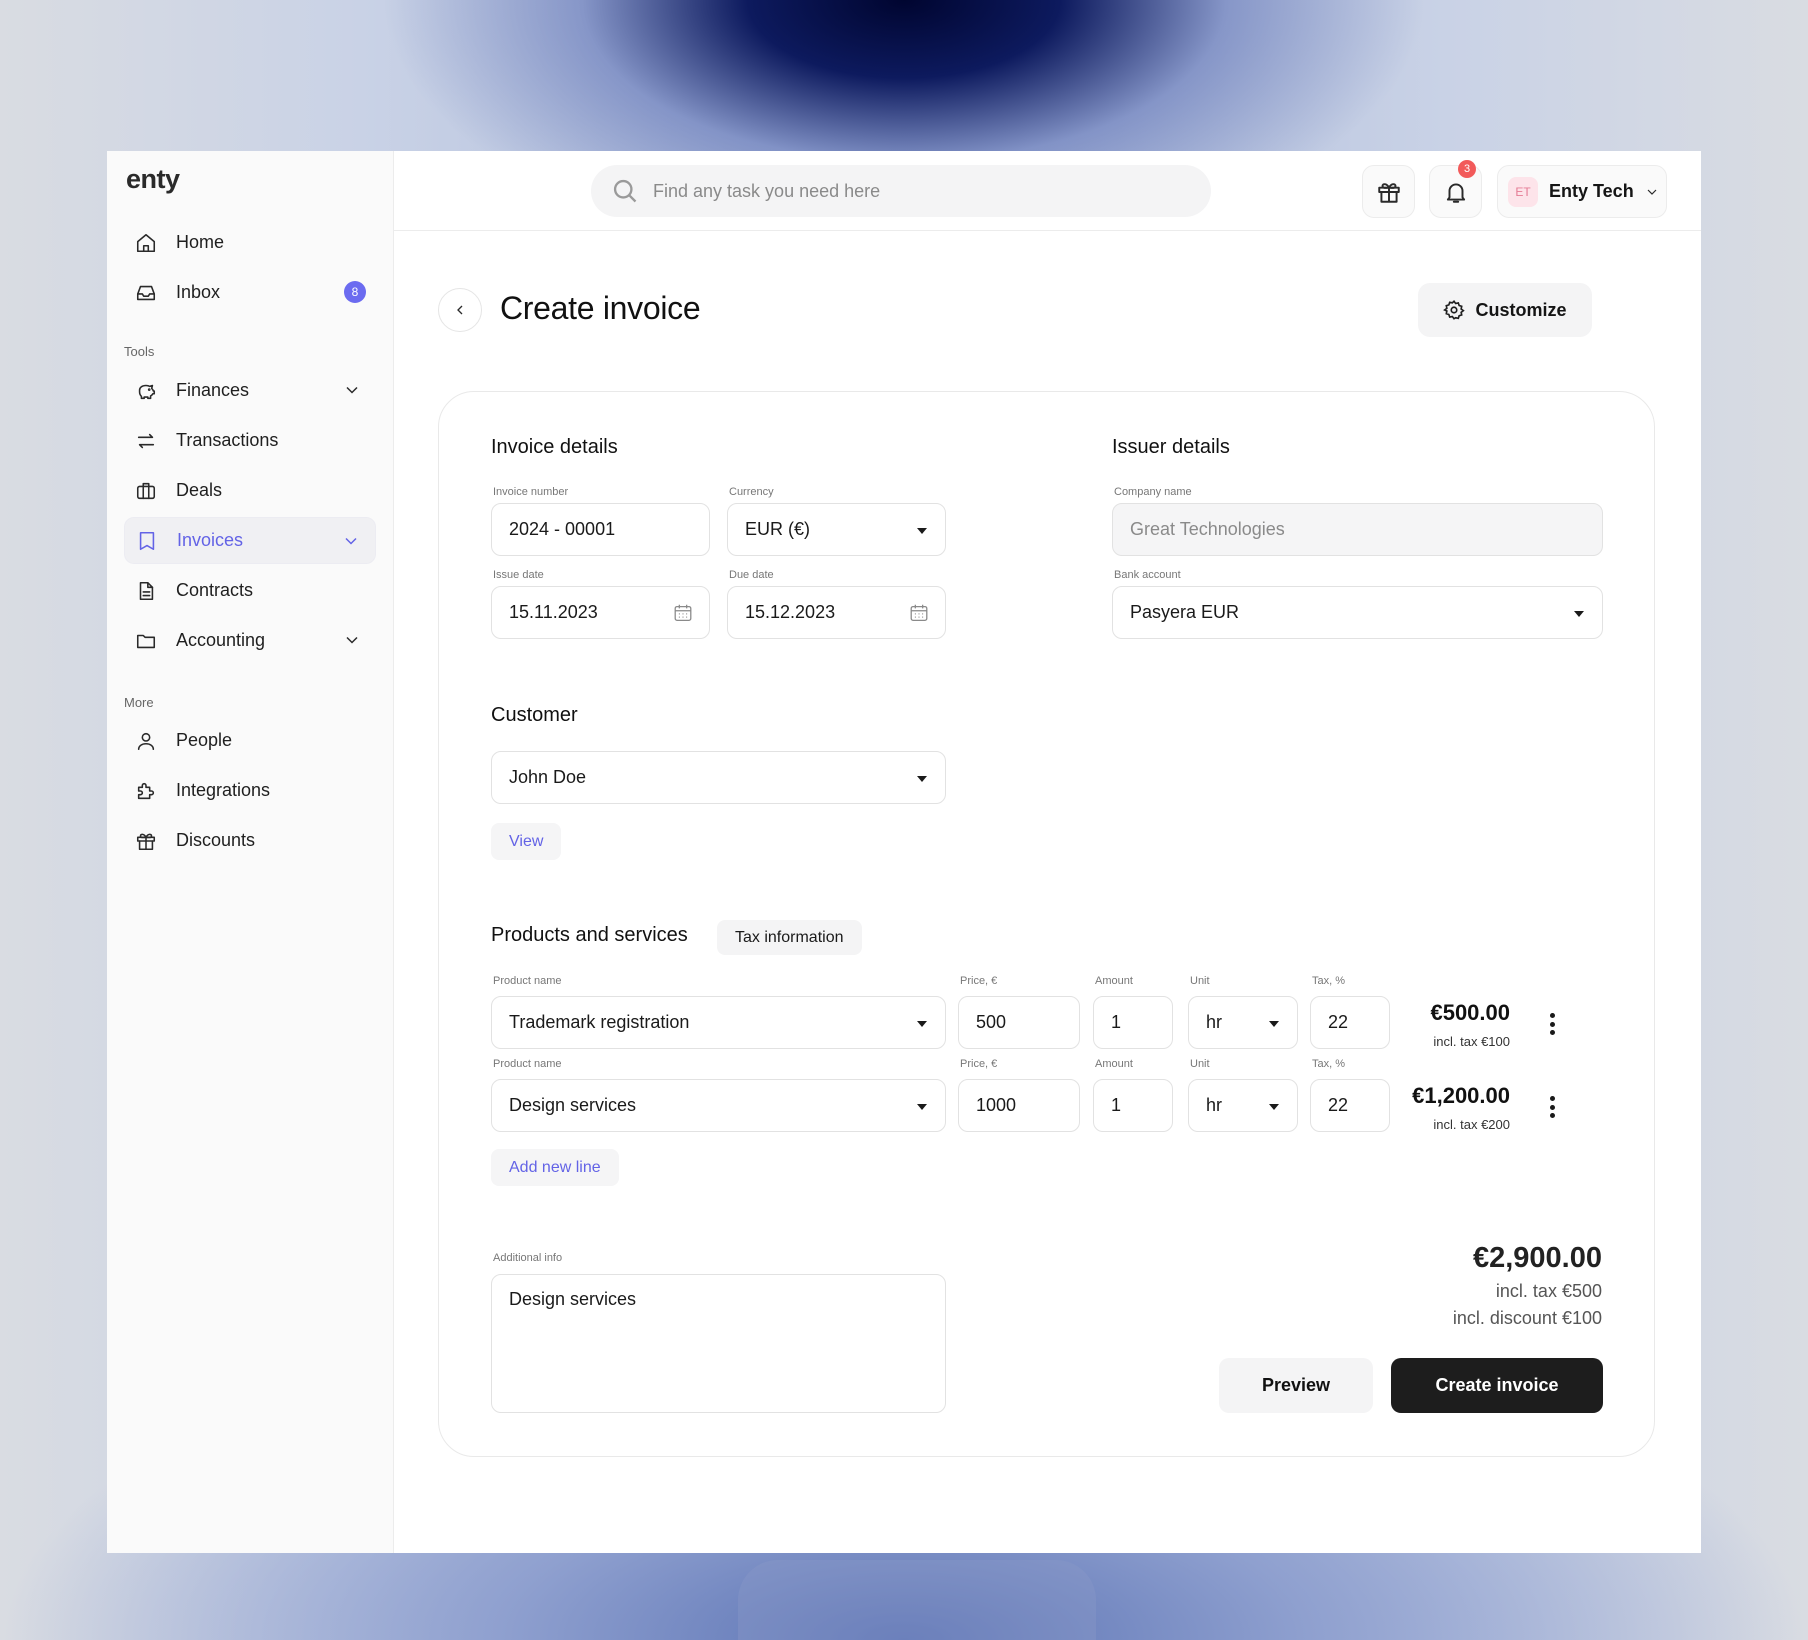  I want to click on sidebar-item-home: Home, so click(250, 242).